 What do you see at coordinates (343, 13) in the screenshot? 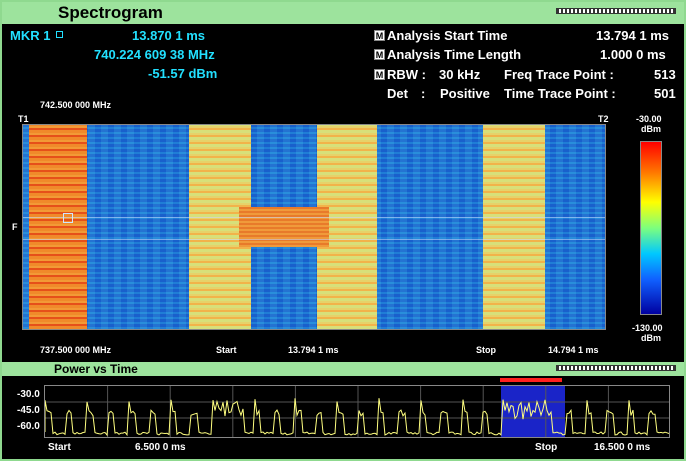
I see `spectrogram-title-bar: Spectrogram` at bounding box center [343, 13].